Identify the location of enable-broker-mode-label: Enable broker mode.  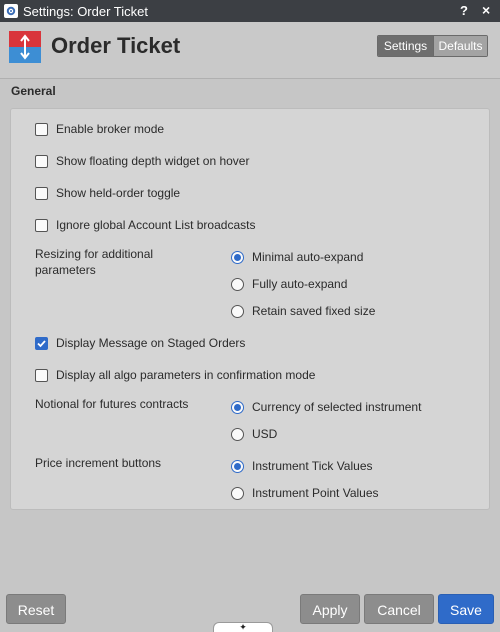
(110, 129).